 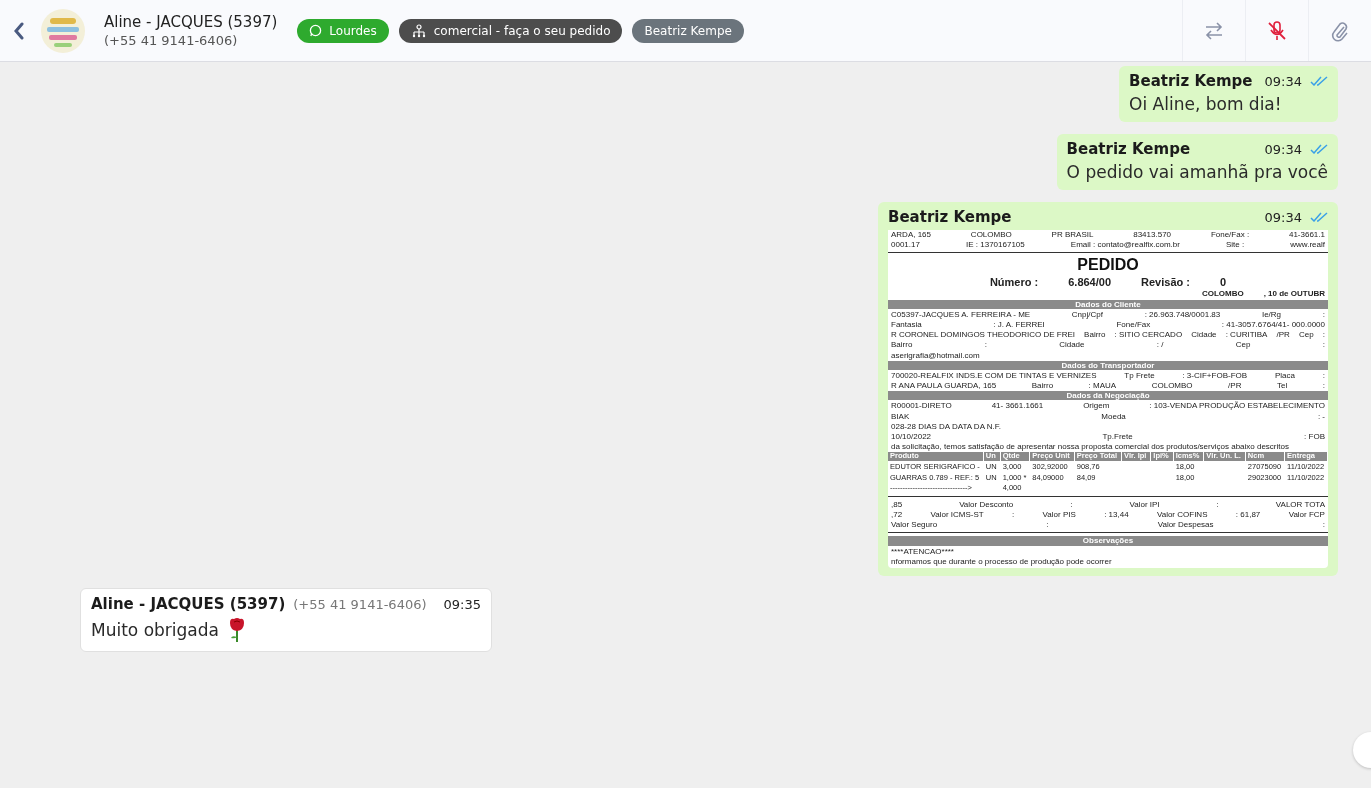 What do you see at coordinates (1306, 235) in the screenshot?
I see `document-text: 41-3661.1` at bounding box center [1306, 235].